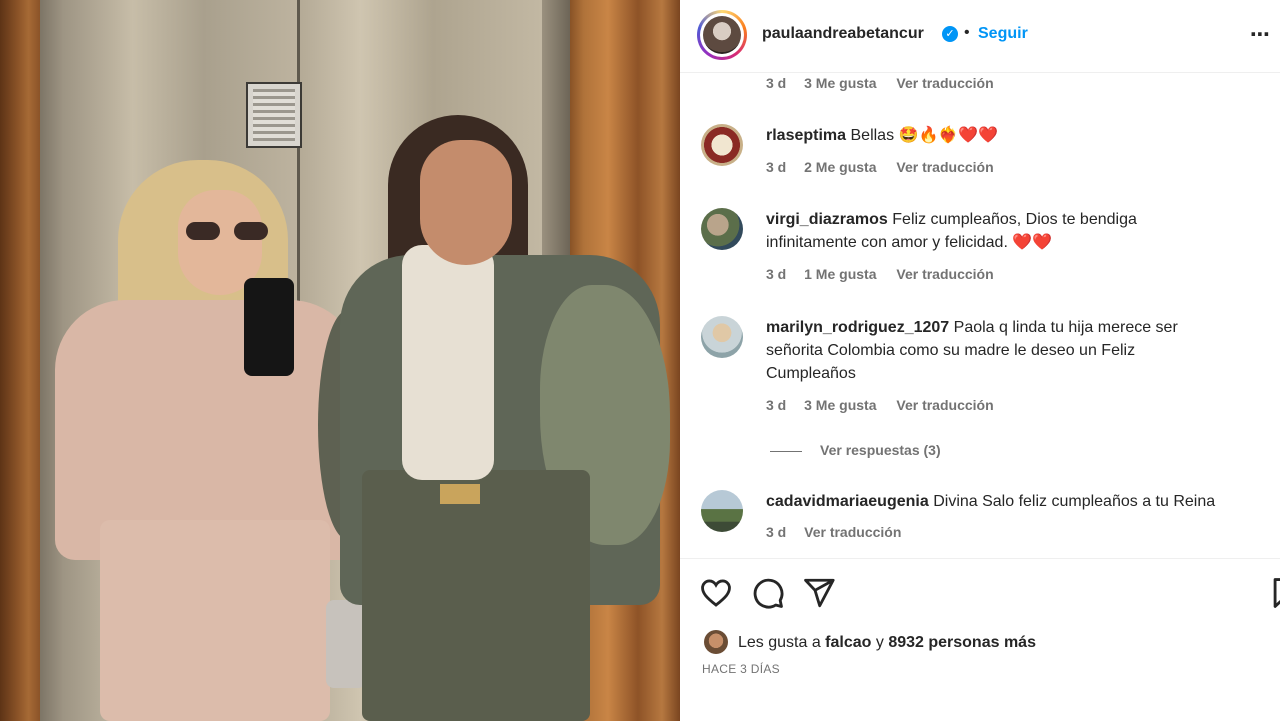 The width and height of the screenshot is (1280, 721). Describe the element at coordinates (924, 135) in the screenshot. I see `comment-text: Bellas 🤩🔥❤️‍🔥❤️❤️` at that location.